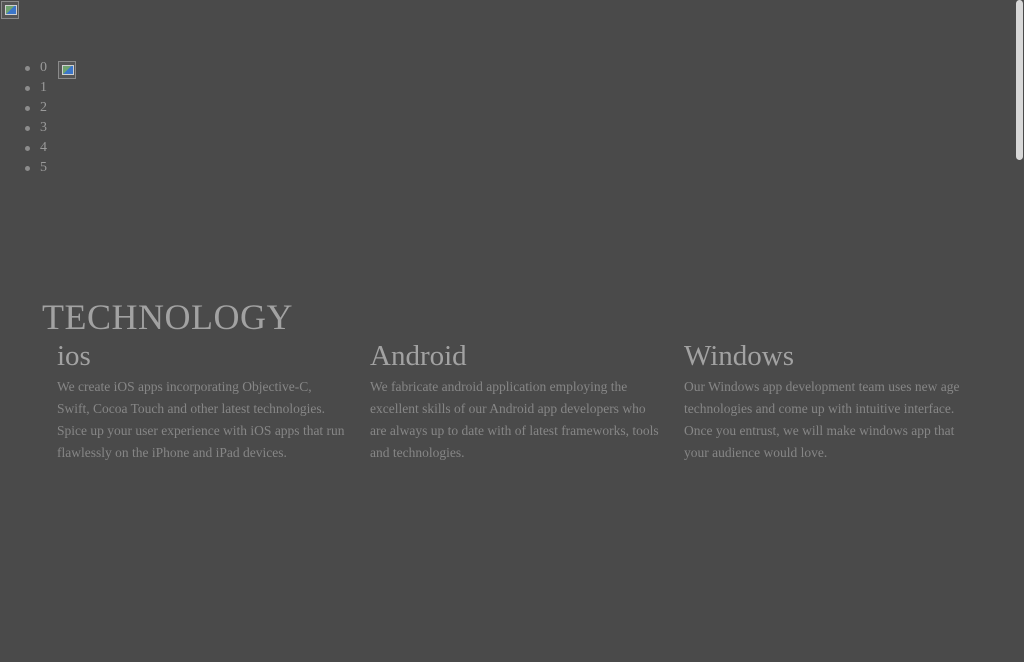  What do you see at coordinates (35, 88) in the screenshot?
I see `slider-dot-1: 1` at bounding box center [35, 88].